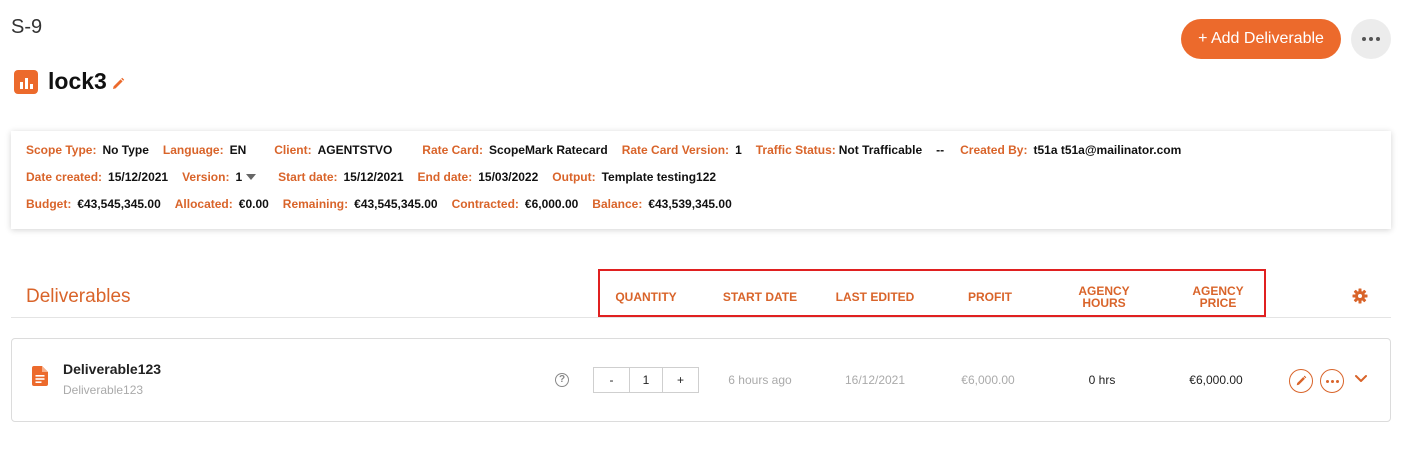  What do you see at coordinates (548, 150) in the screenshot?
I see `rate-card-value: ScopeMark Ratecard` at bounding box center [548, 150].